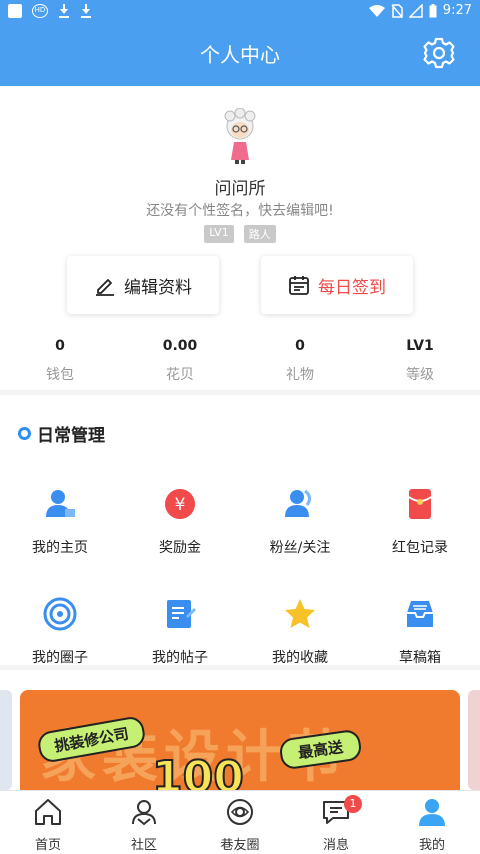 The image size is (480, 854). I want to click on item-label: 奖励金, so click(180, 548).